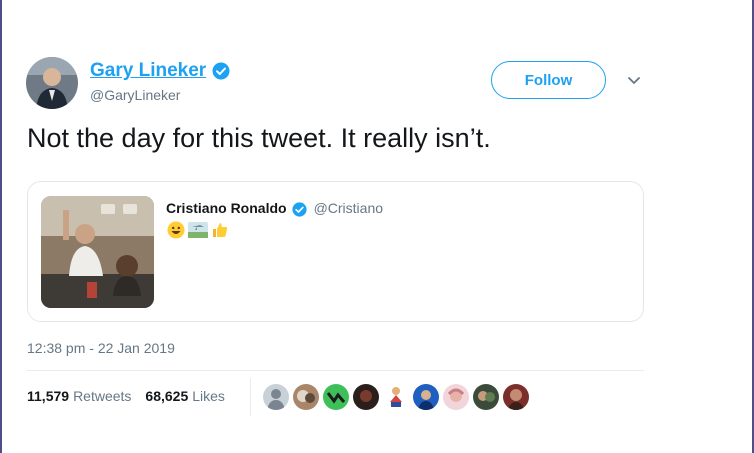  Describe the element at coordinates (220, 232) in the screenshot. I see `thumbs-up-icon` at that location.